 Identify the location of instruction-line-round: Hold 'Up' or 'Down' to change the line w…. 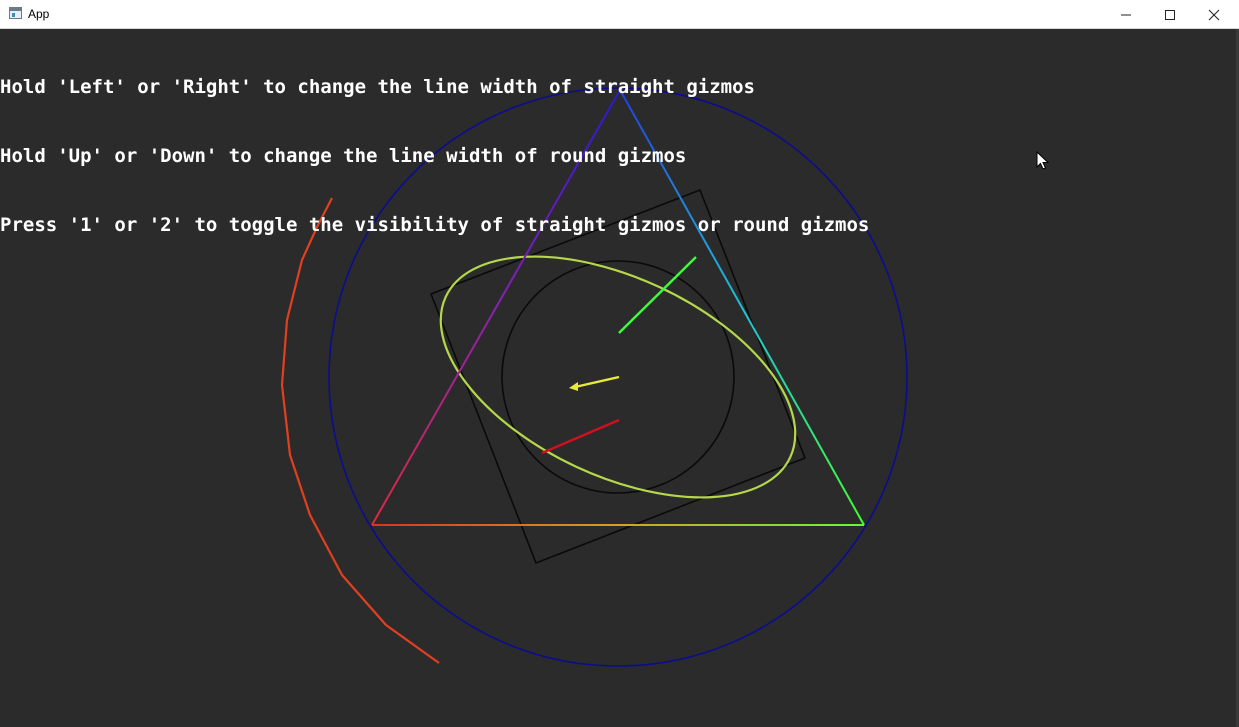
(343, 156).